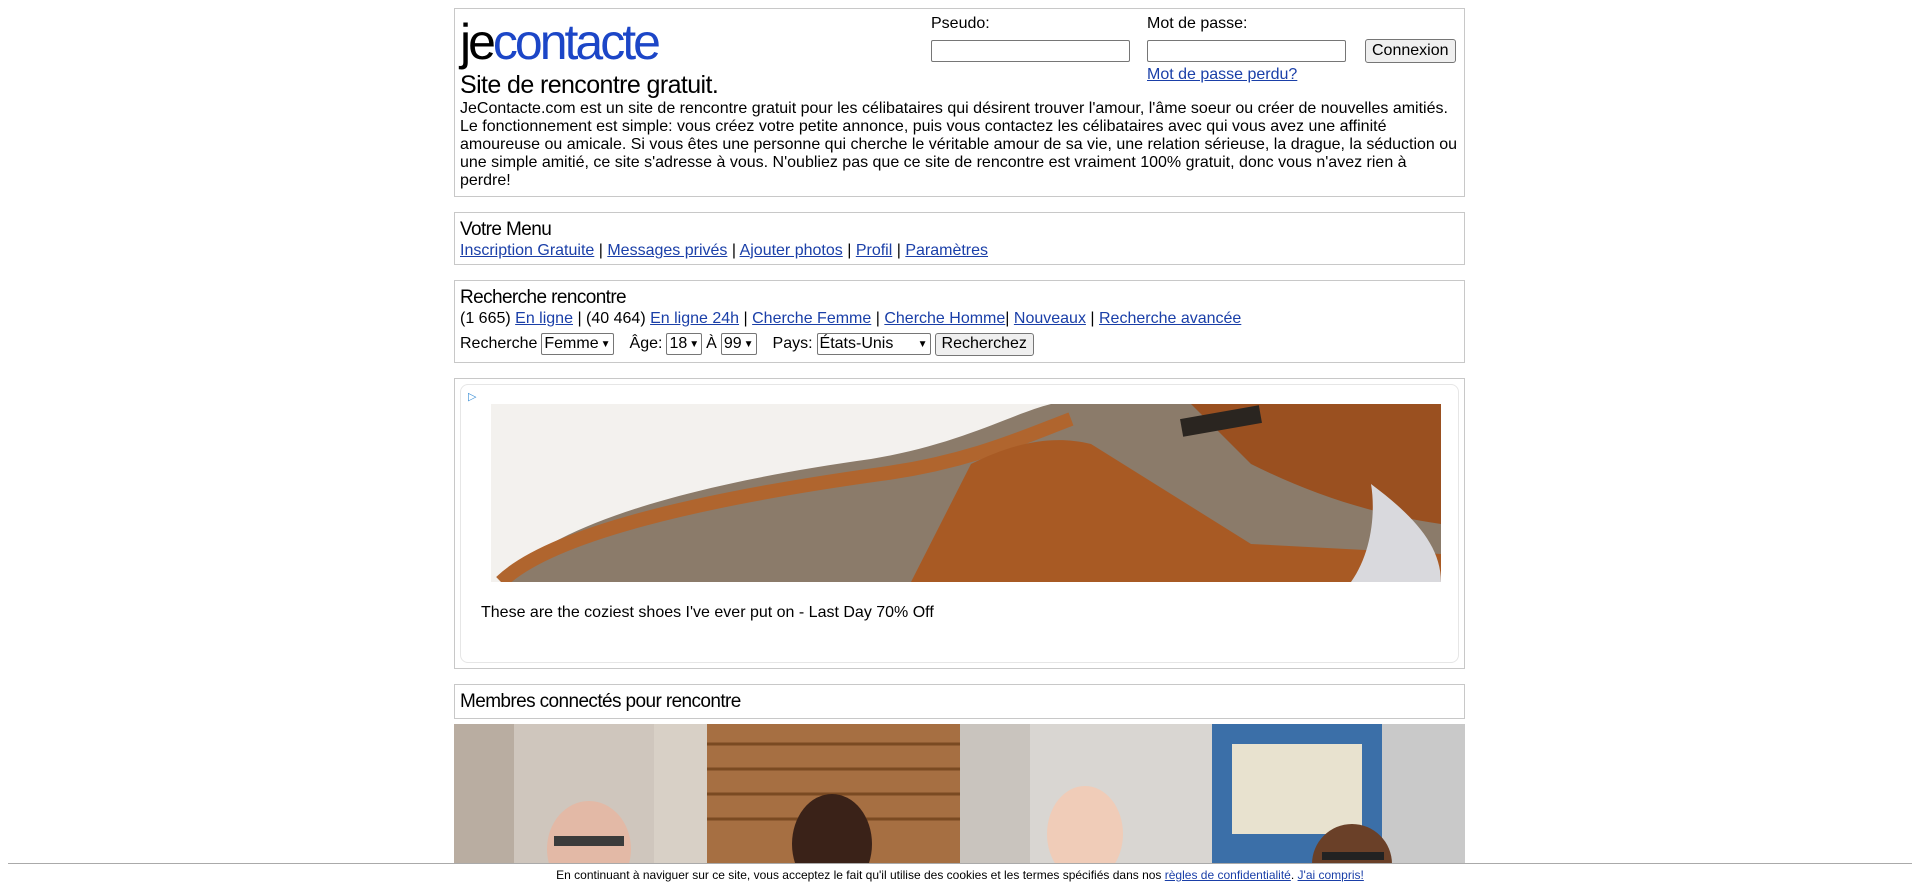  What do you see at coordinates (600, 701) in the screenshot?
I see `members-title: Membres connectés pour rencontre` at bounding box center [600, 701].